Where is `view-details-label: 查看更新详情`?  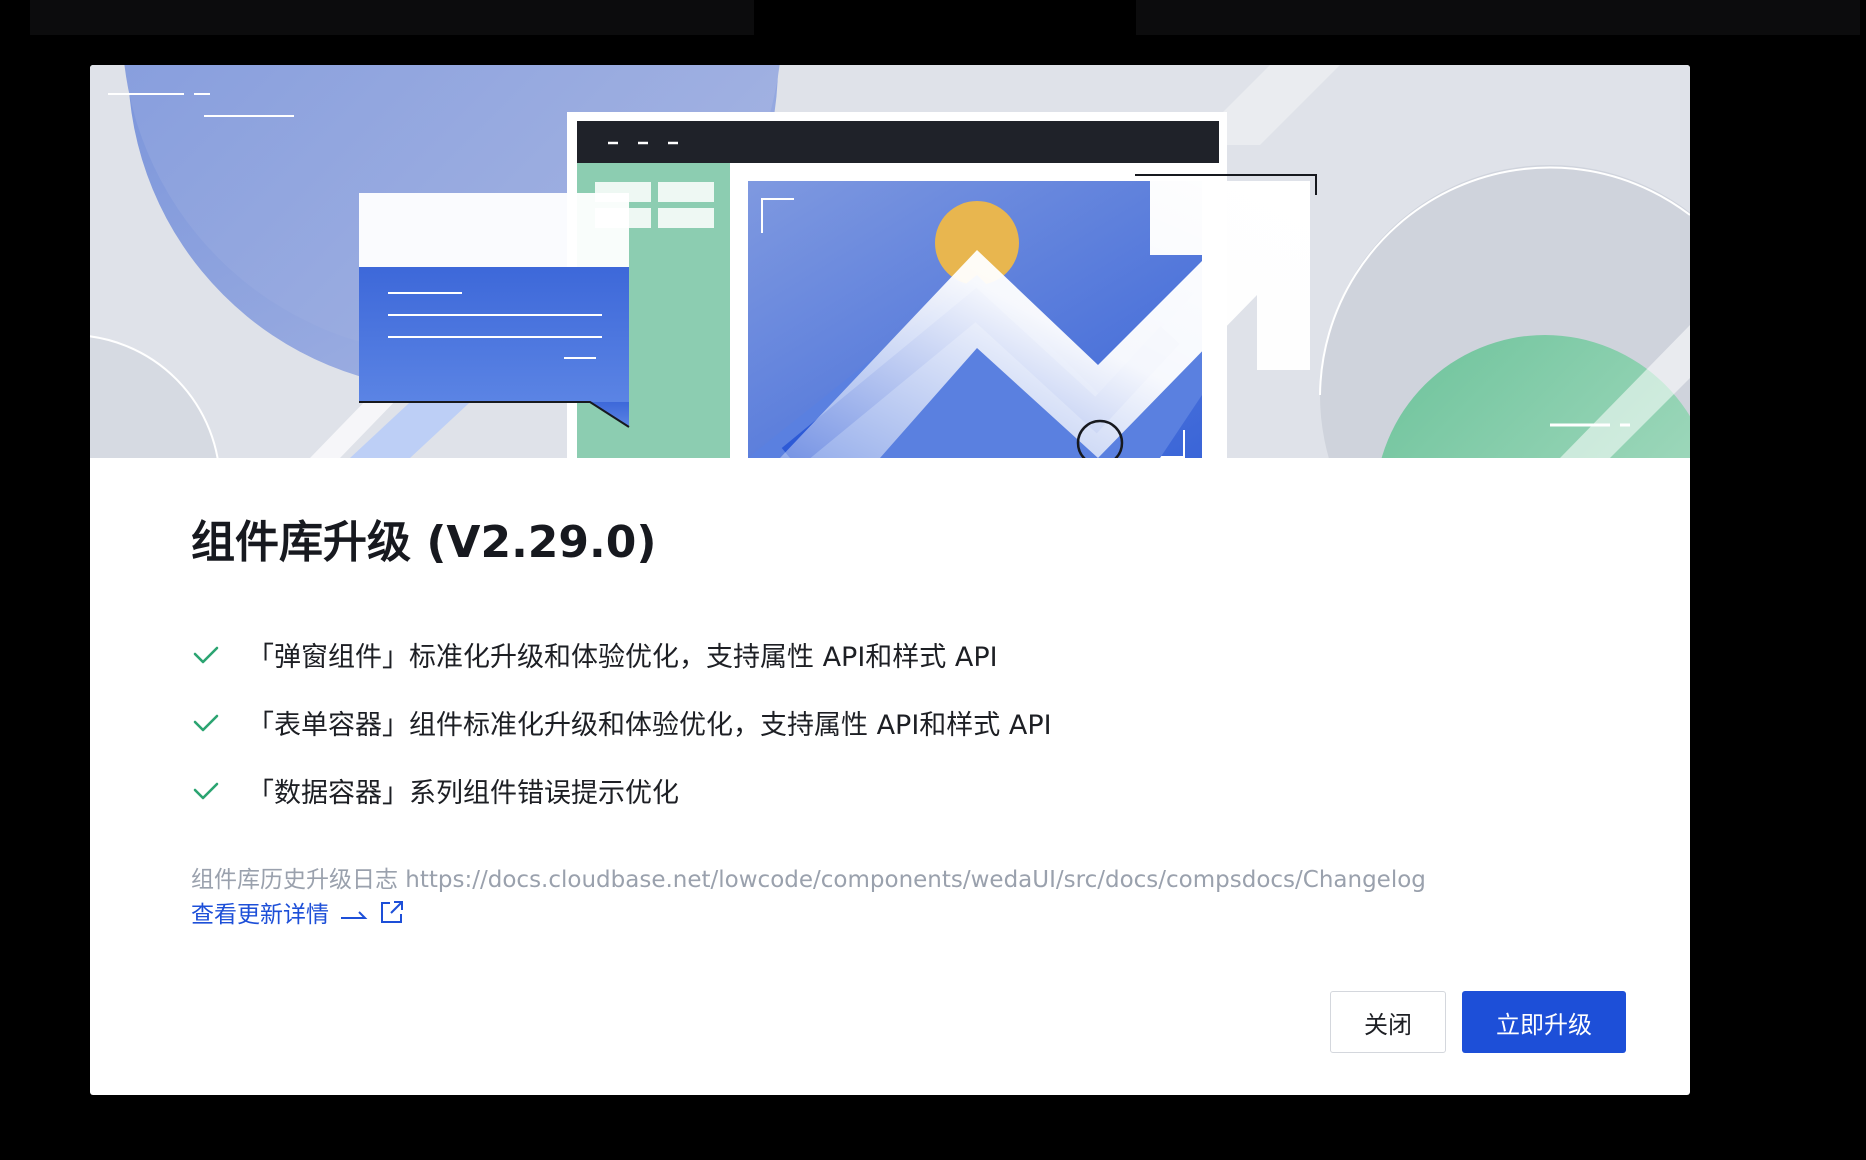 view-details-label: 查看更新详情 is located at coordinates (260, 915).